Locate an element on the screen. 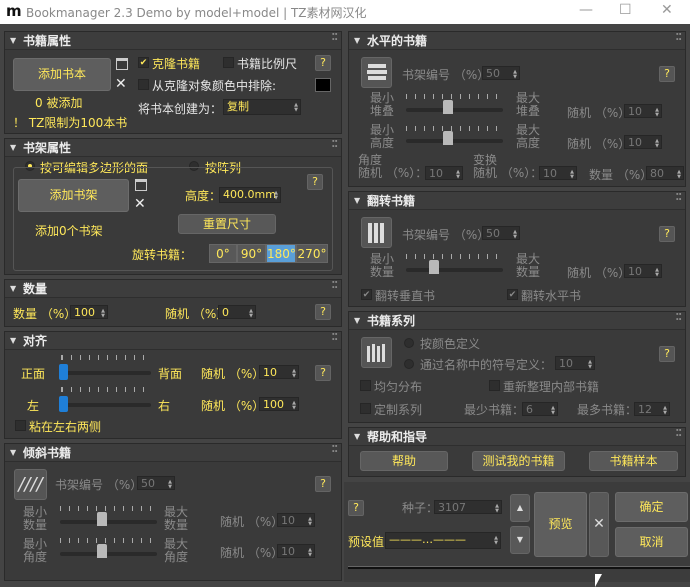 This screenshot has height=587, width=690. angle-270-button: 270° is located at coordinates (312, 253).